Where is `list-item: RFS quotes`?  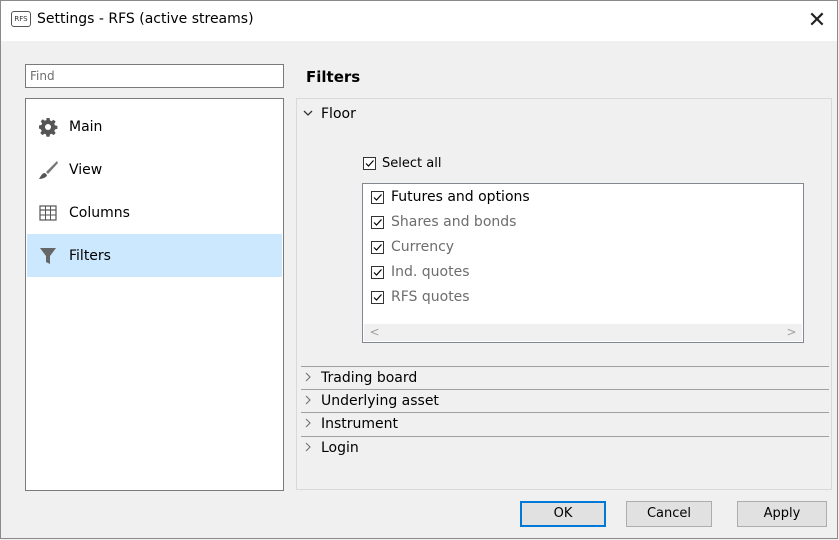 list-item: RFS quotes is located at coordinates (420, 297).